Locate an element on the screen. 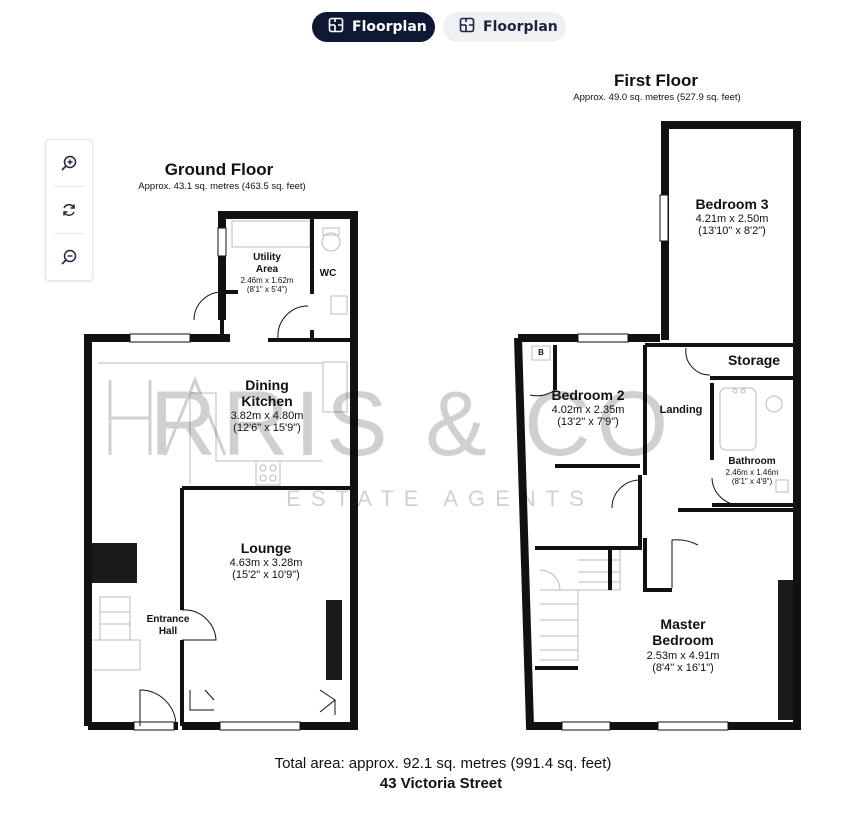 This screenshot has width=843, height=816. property-address: 43 Victoria Street is located at coordinates (441, 783).